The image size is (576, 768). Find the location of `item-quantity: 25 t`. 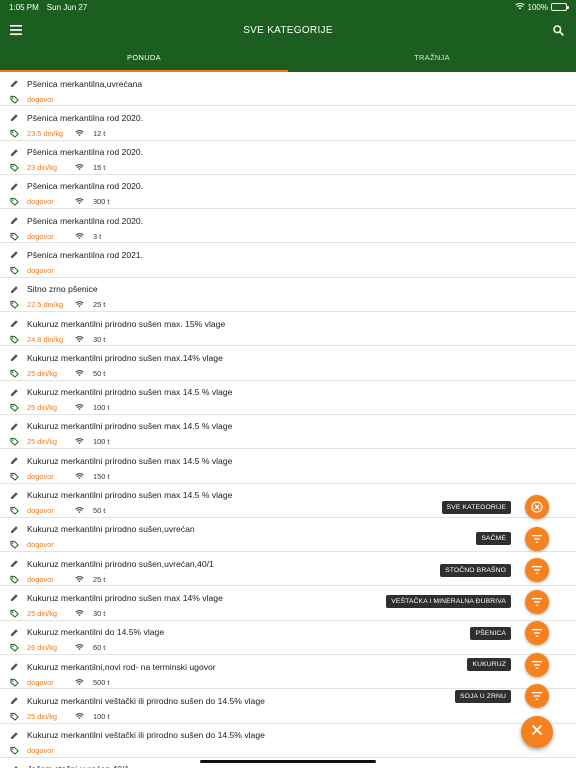

item-quantity: 25 t is located at coordinates (99, 305).